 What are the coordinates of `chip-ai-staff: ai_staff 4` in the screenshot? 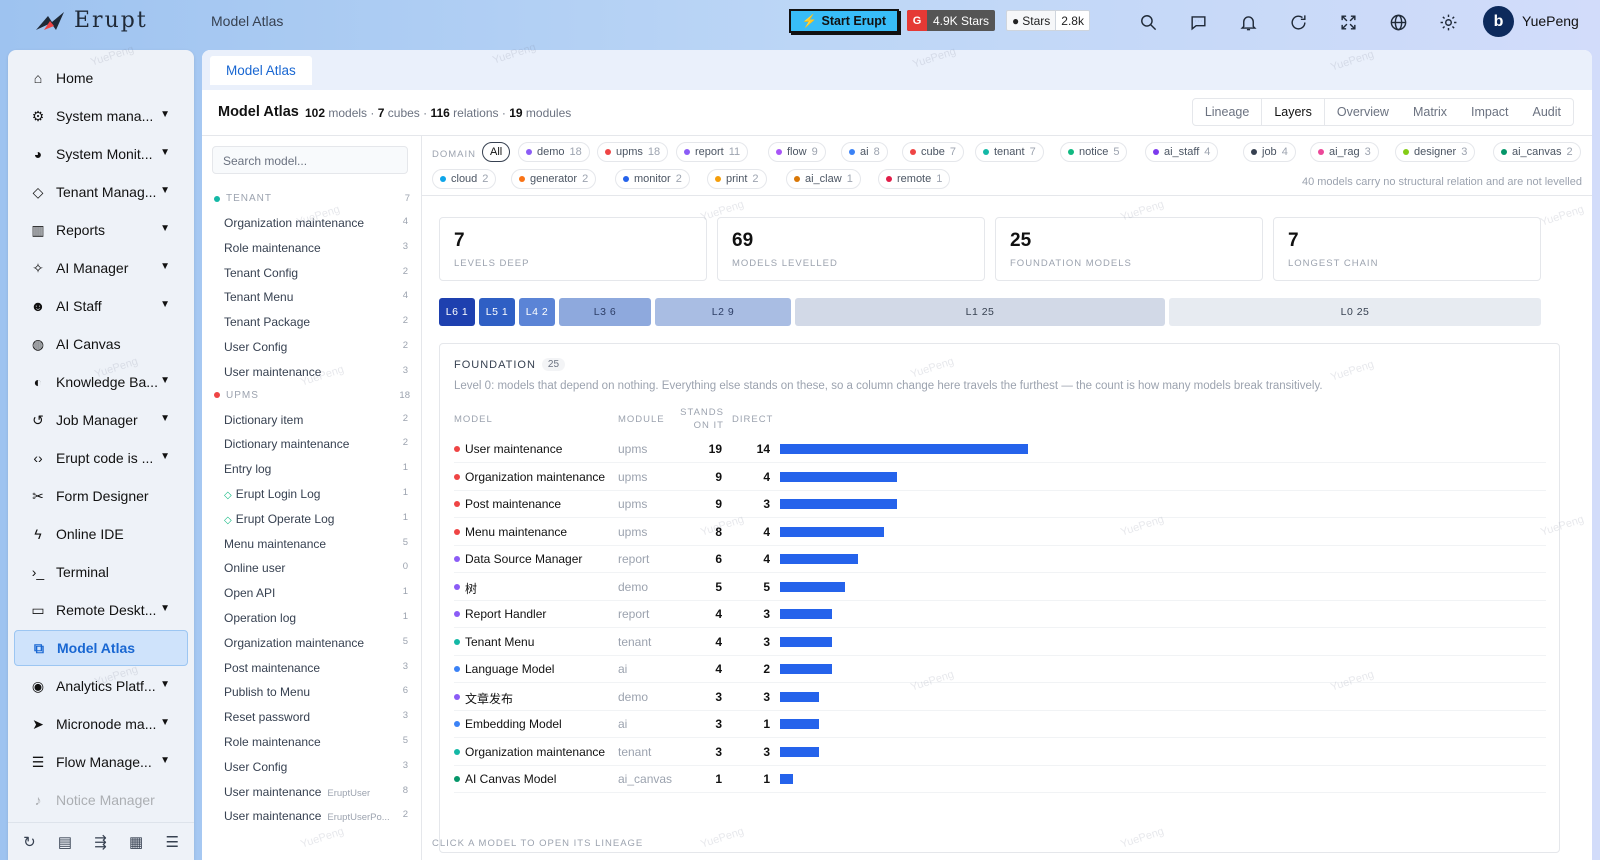 It's located at (1182, 152).